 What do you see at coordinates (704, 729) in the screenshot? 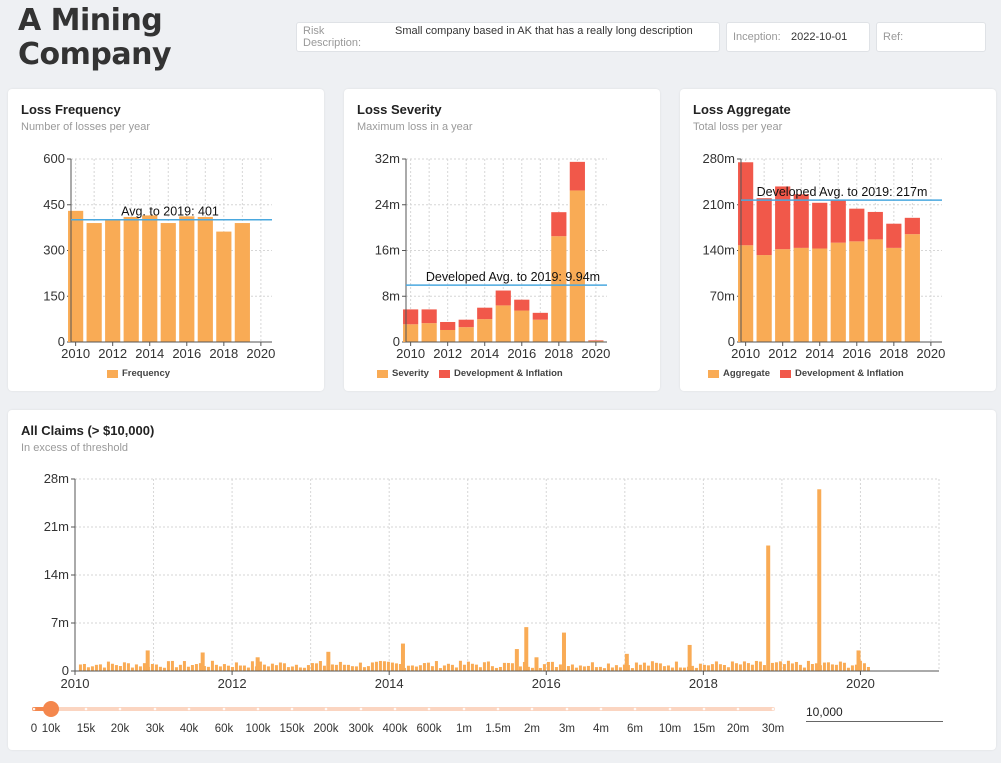
I see `slider-mark-label: 15m` at bounding box center [704, 729].